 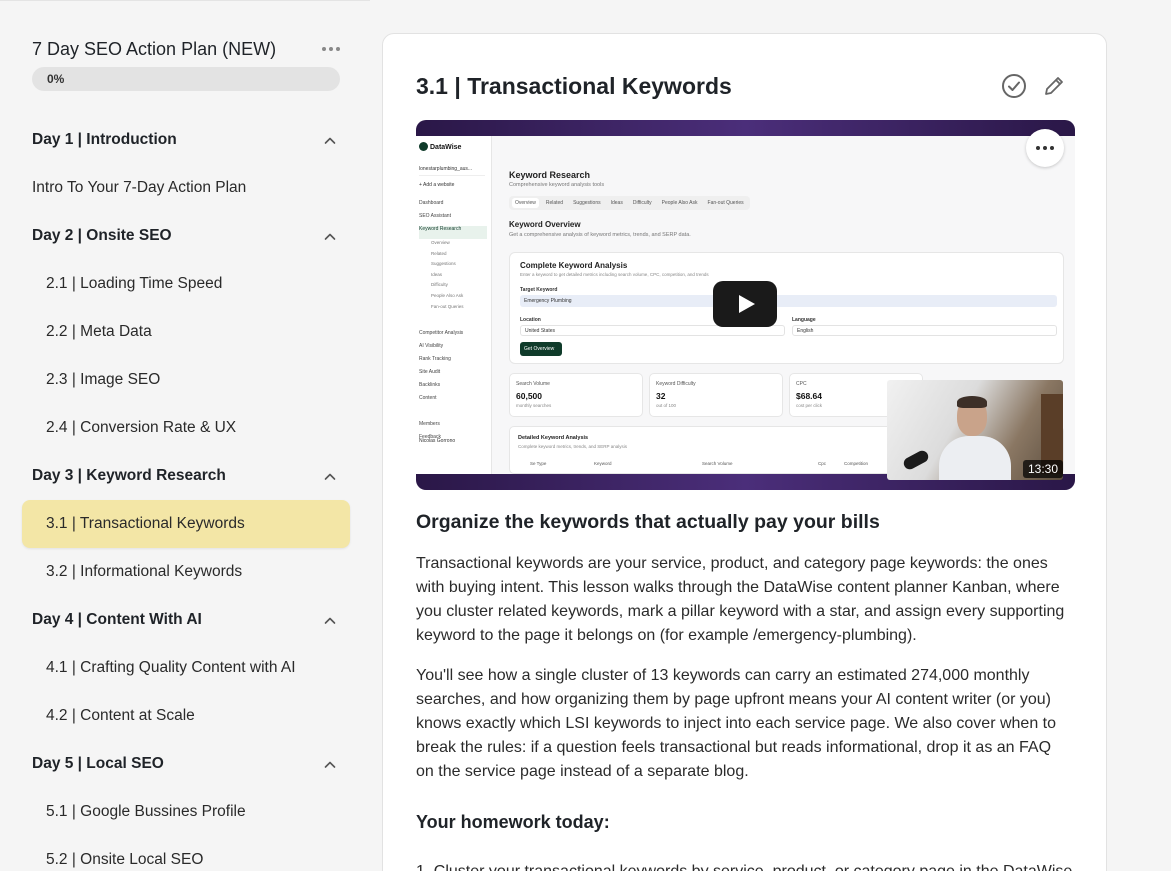 What do you see at coordinates (141, 427) in the screenshot?
I see `sidebar-lesson-label: 2.4 | Conversion Rate & UX` at bounding box center [141, 427].